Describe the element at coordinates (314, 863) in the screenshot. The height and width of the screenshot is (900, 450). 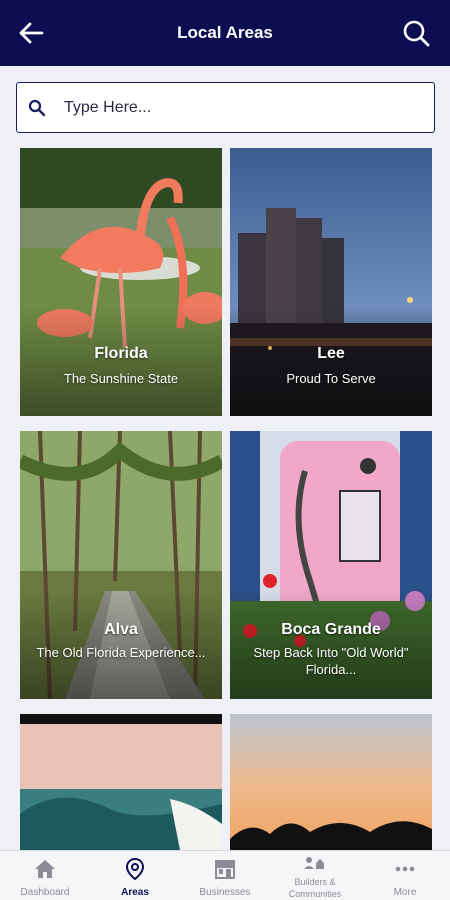
I see `people-houses-icon` at that location.